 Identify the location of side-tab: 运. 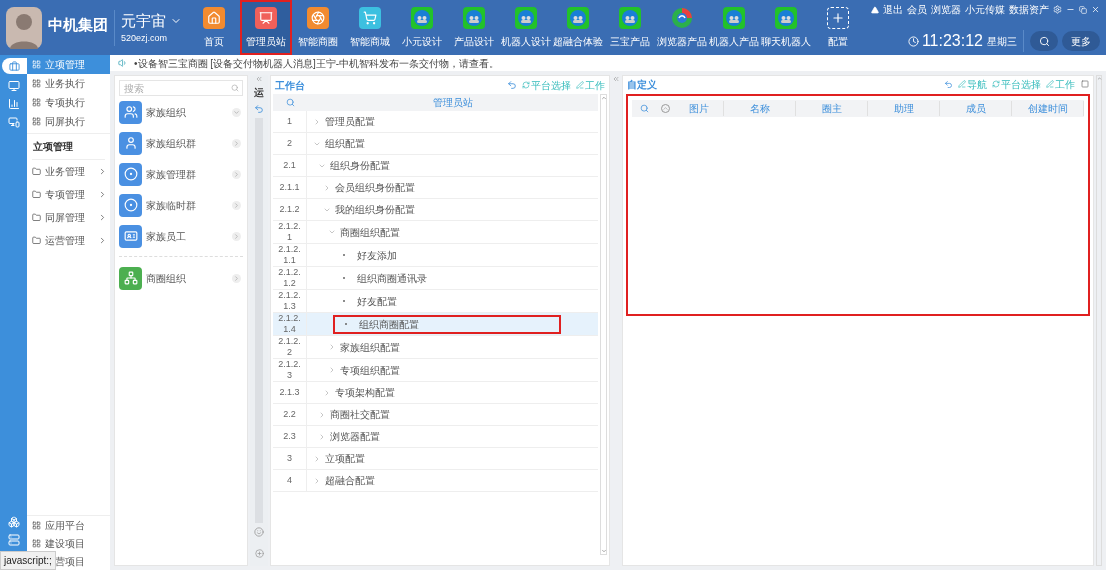
(259, 92).